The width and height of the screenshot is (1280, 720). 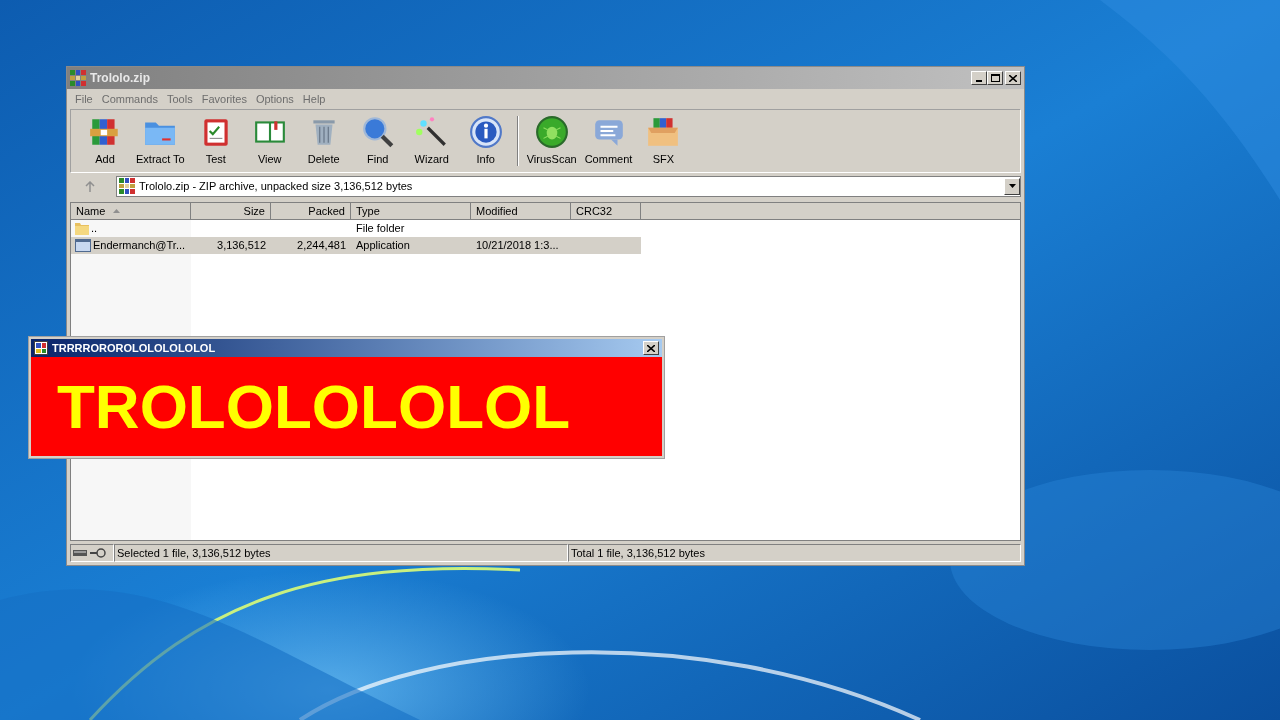 I want to click on key-icon, so click(x=98, y=553).